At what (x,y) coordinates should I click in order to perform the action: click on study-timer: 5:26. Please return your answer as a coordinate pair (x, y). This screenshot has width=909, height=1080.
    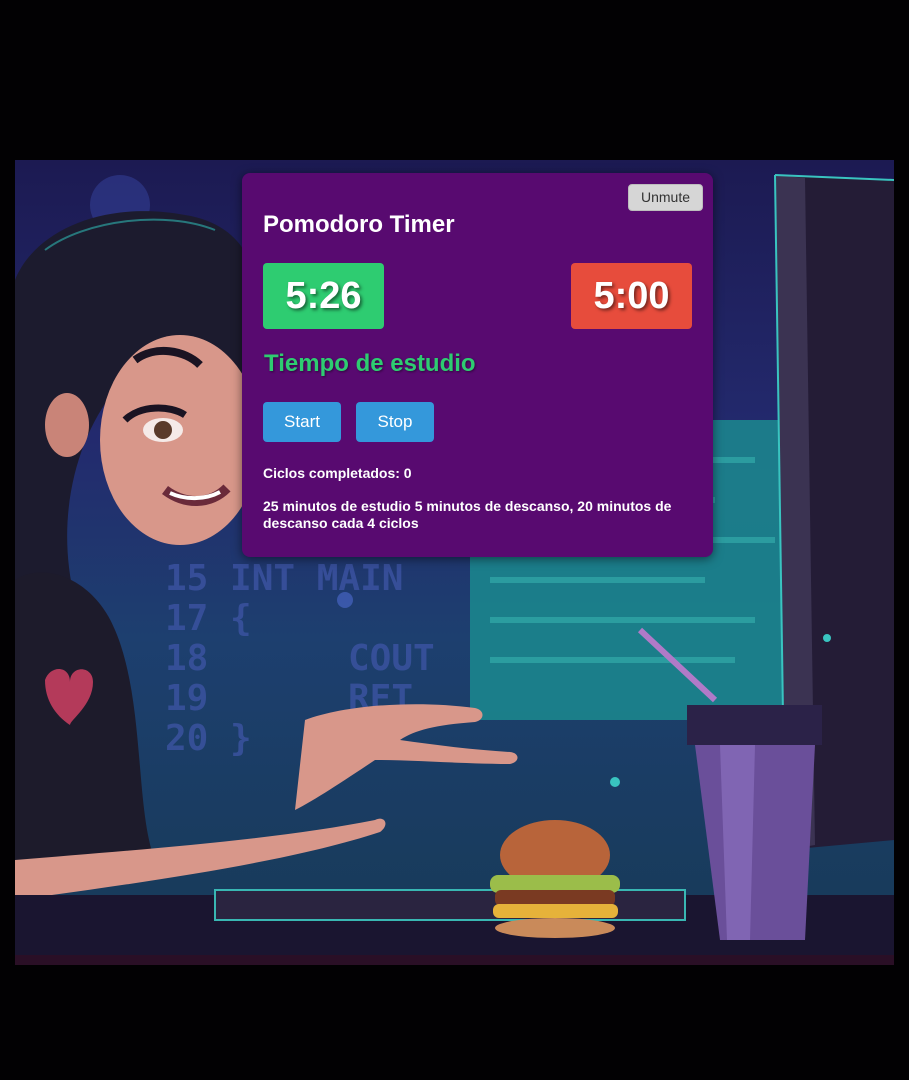
    Looking at the image, I should click on (323, 296).